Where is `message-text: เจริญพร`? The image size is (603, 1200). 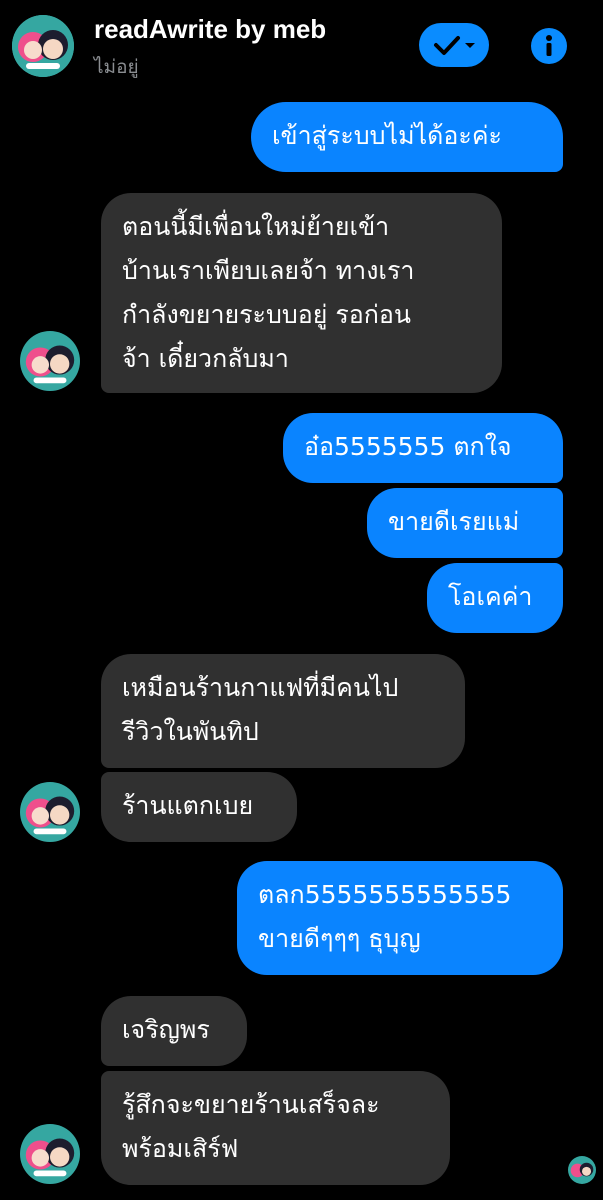
message-text: เจริญพร is located at coordinates (166, 1029).